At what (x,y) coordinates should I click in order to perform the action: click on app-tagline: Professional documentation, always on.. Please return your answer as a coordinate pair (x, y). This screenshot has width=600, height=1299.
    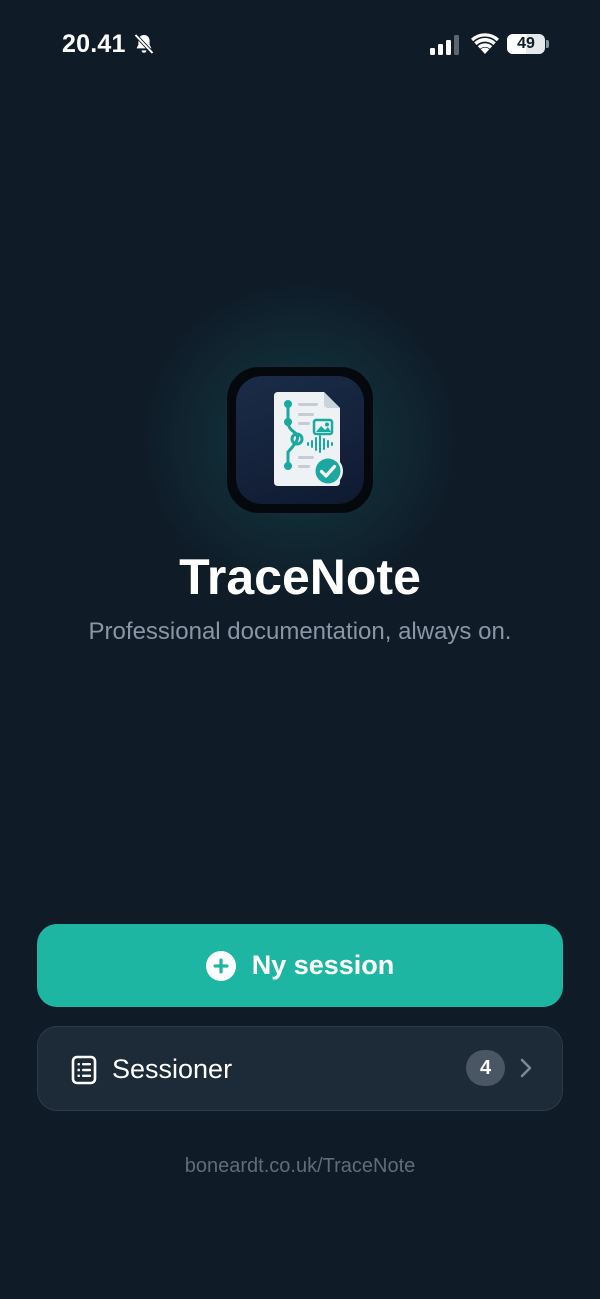
    Looking at the image, I should click on (300, 631).